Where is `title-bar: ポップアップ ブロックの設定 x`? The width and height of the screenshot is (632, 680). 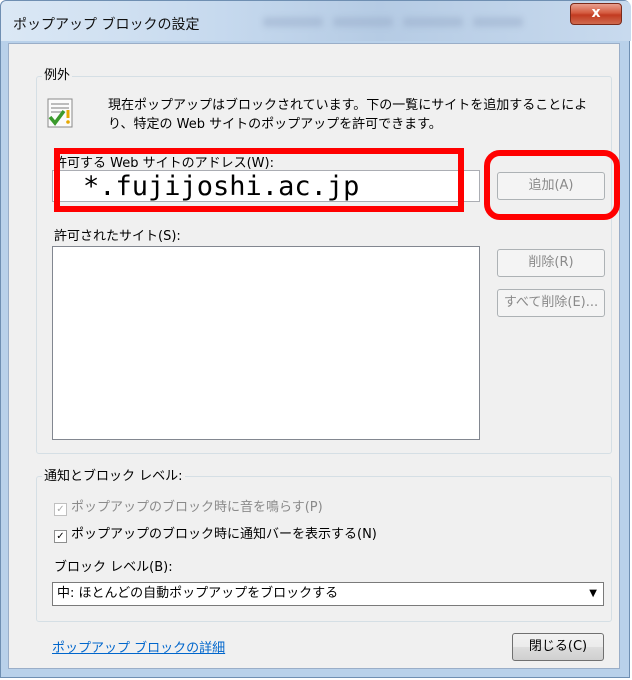
title-bar: ポップアップ ブロックの設定 x is located at coordinates (316, 21).